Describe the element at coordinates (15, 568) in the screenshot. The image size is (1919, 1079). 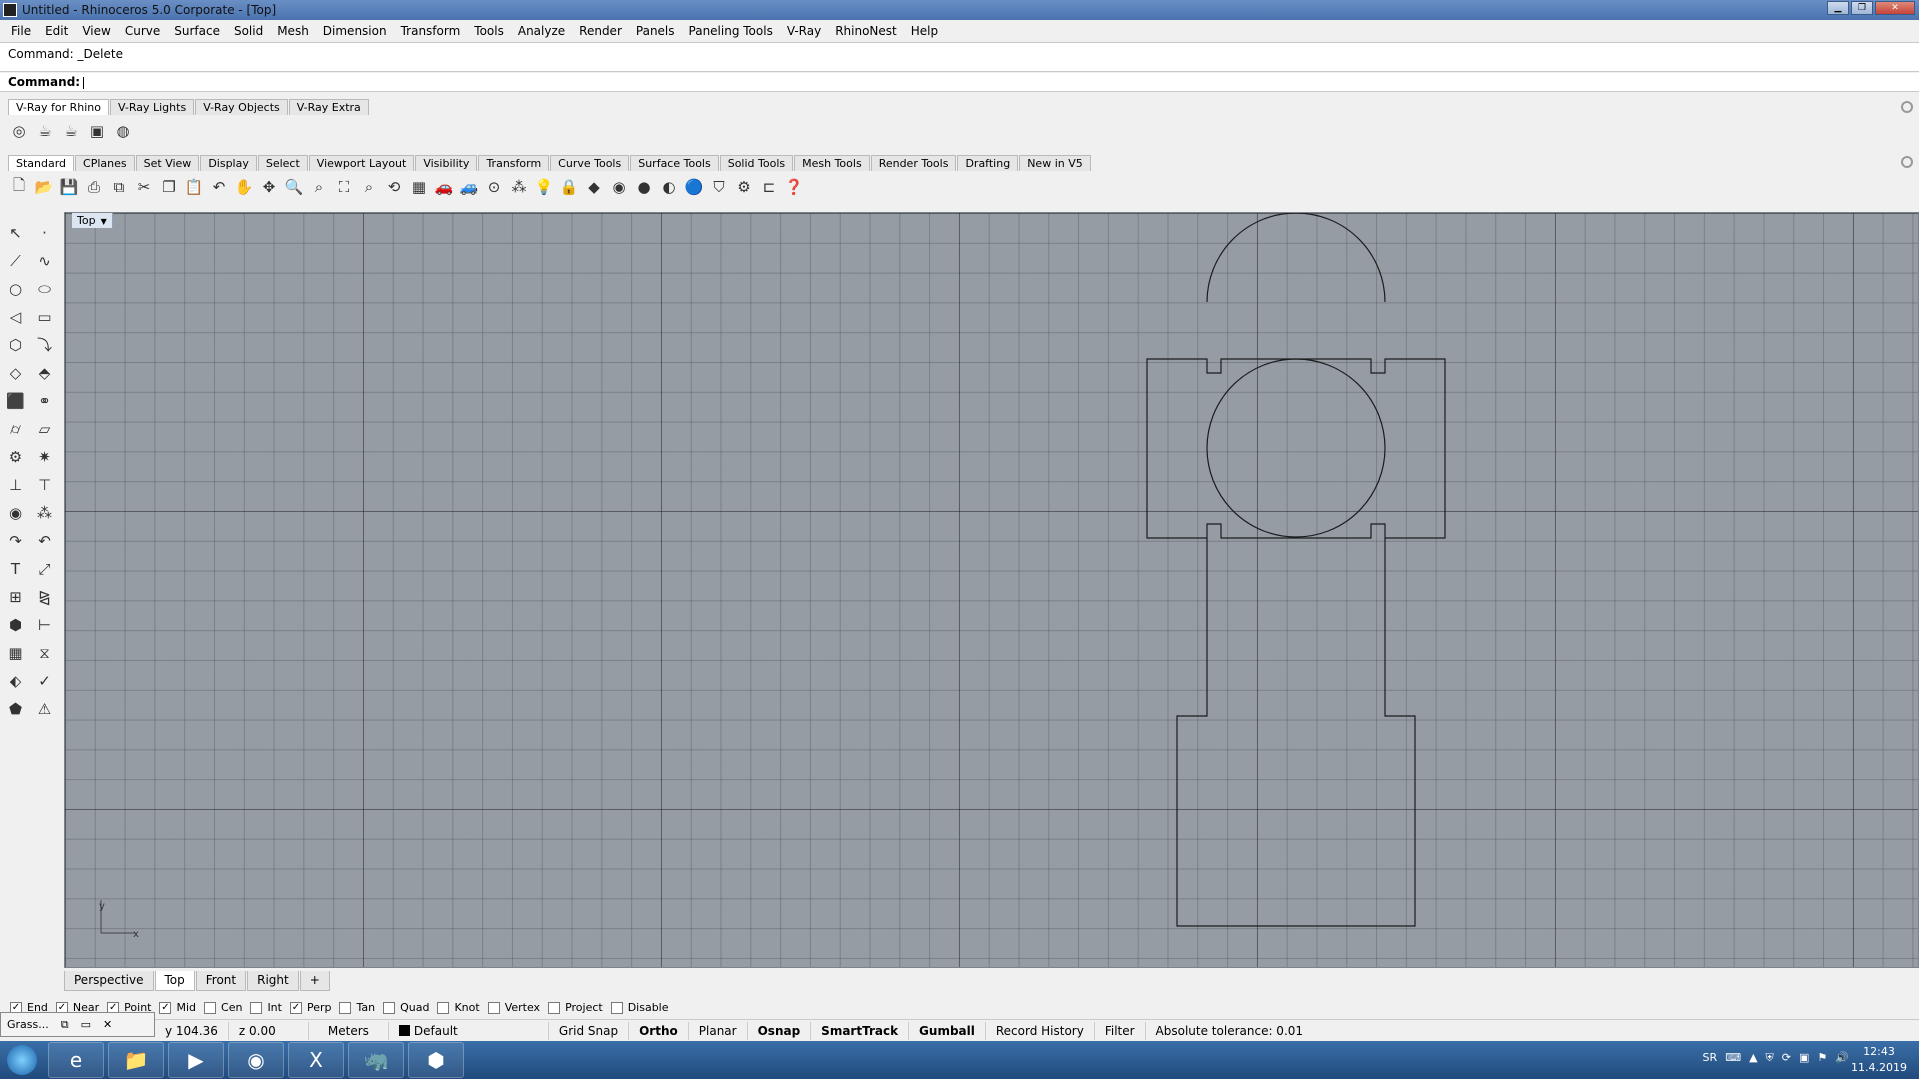
I see `text-icon: T` at that location.